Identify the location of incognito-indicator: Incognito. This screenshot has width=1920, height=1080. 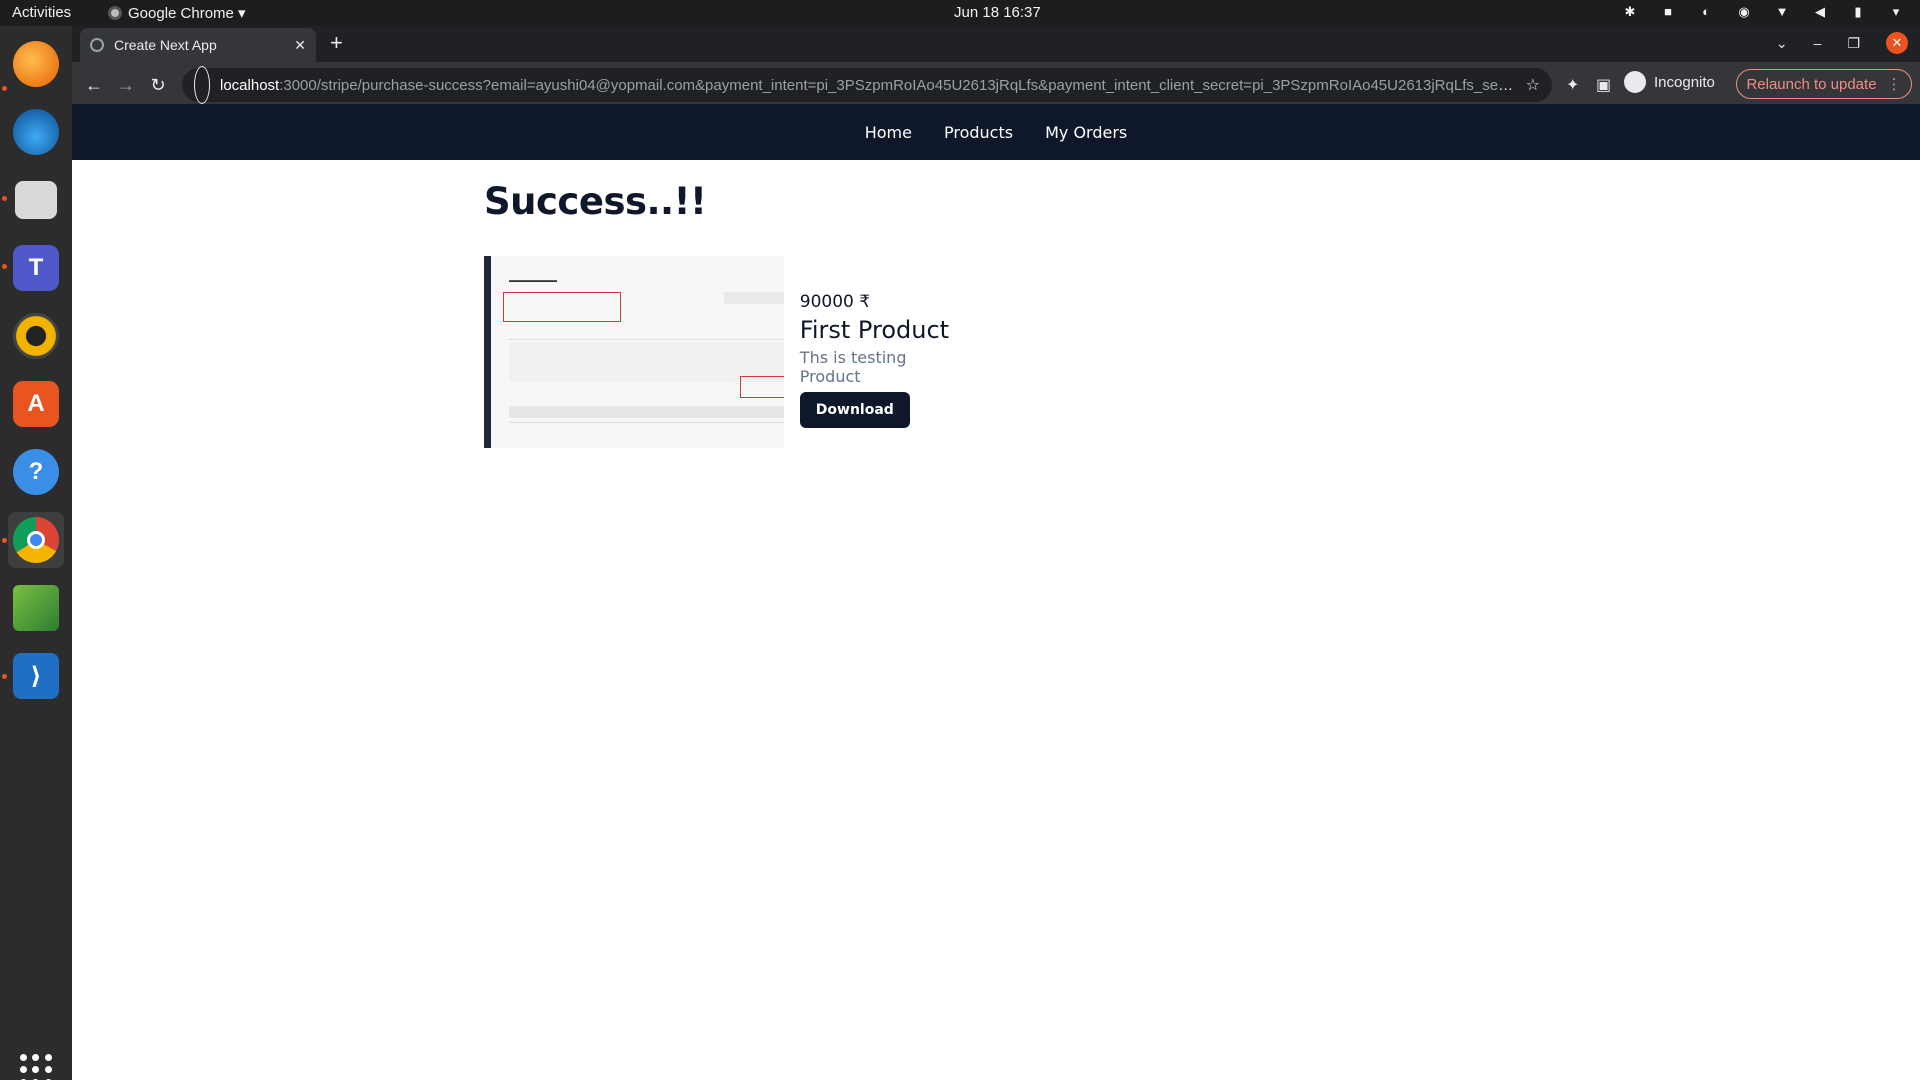
(1669, 82).